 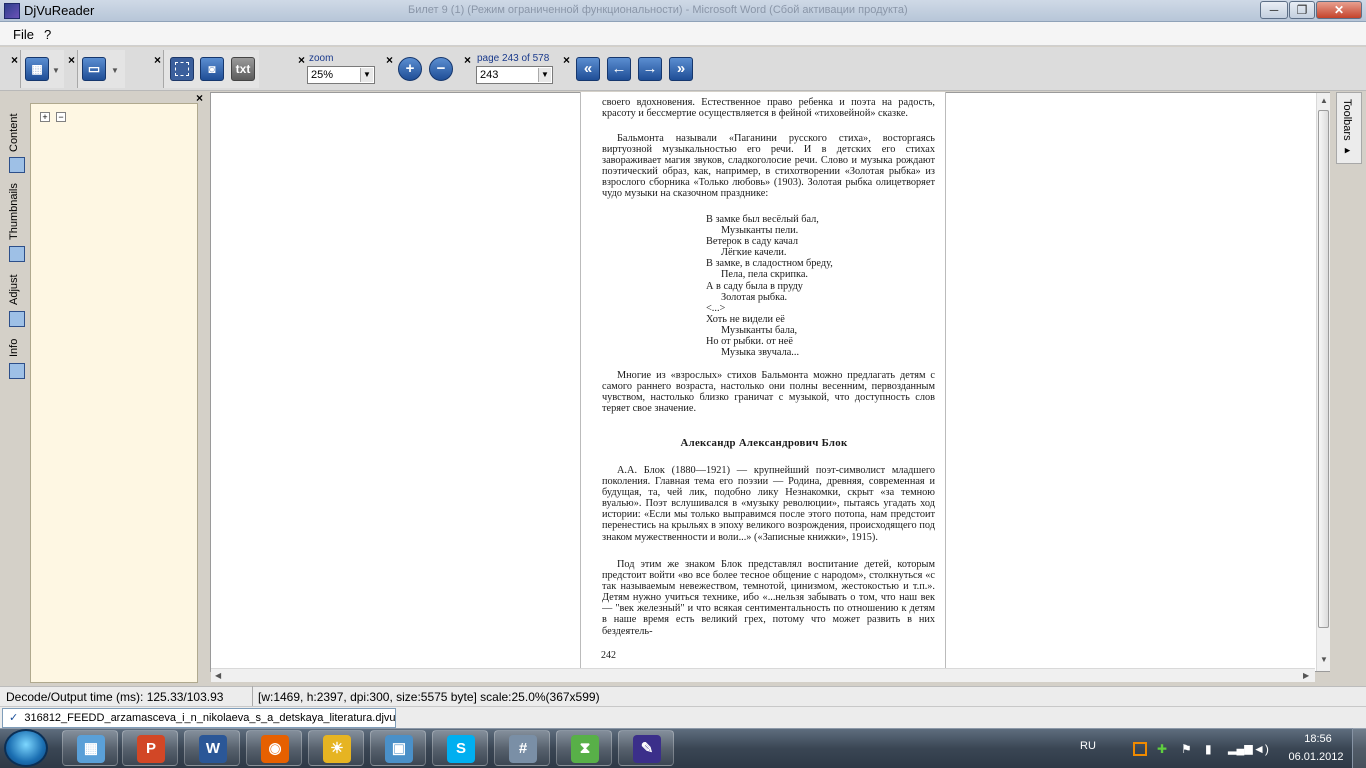 I want to click on page-label: page 243 of 578, so click(x=513, y=58).